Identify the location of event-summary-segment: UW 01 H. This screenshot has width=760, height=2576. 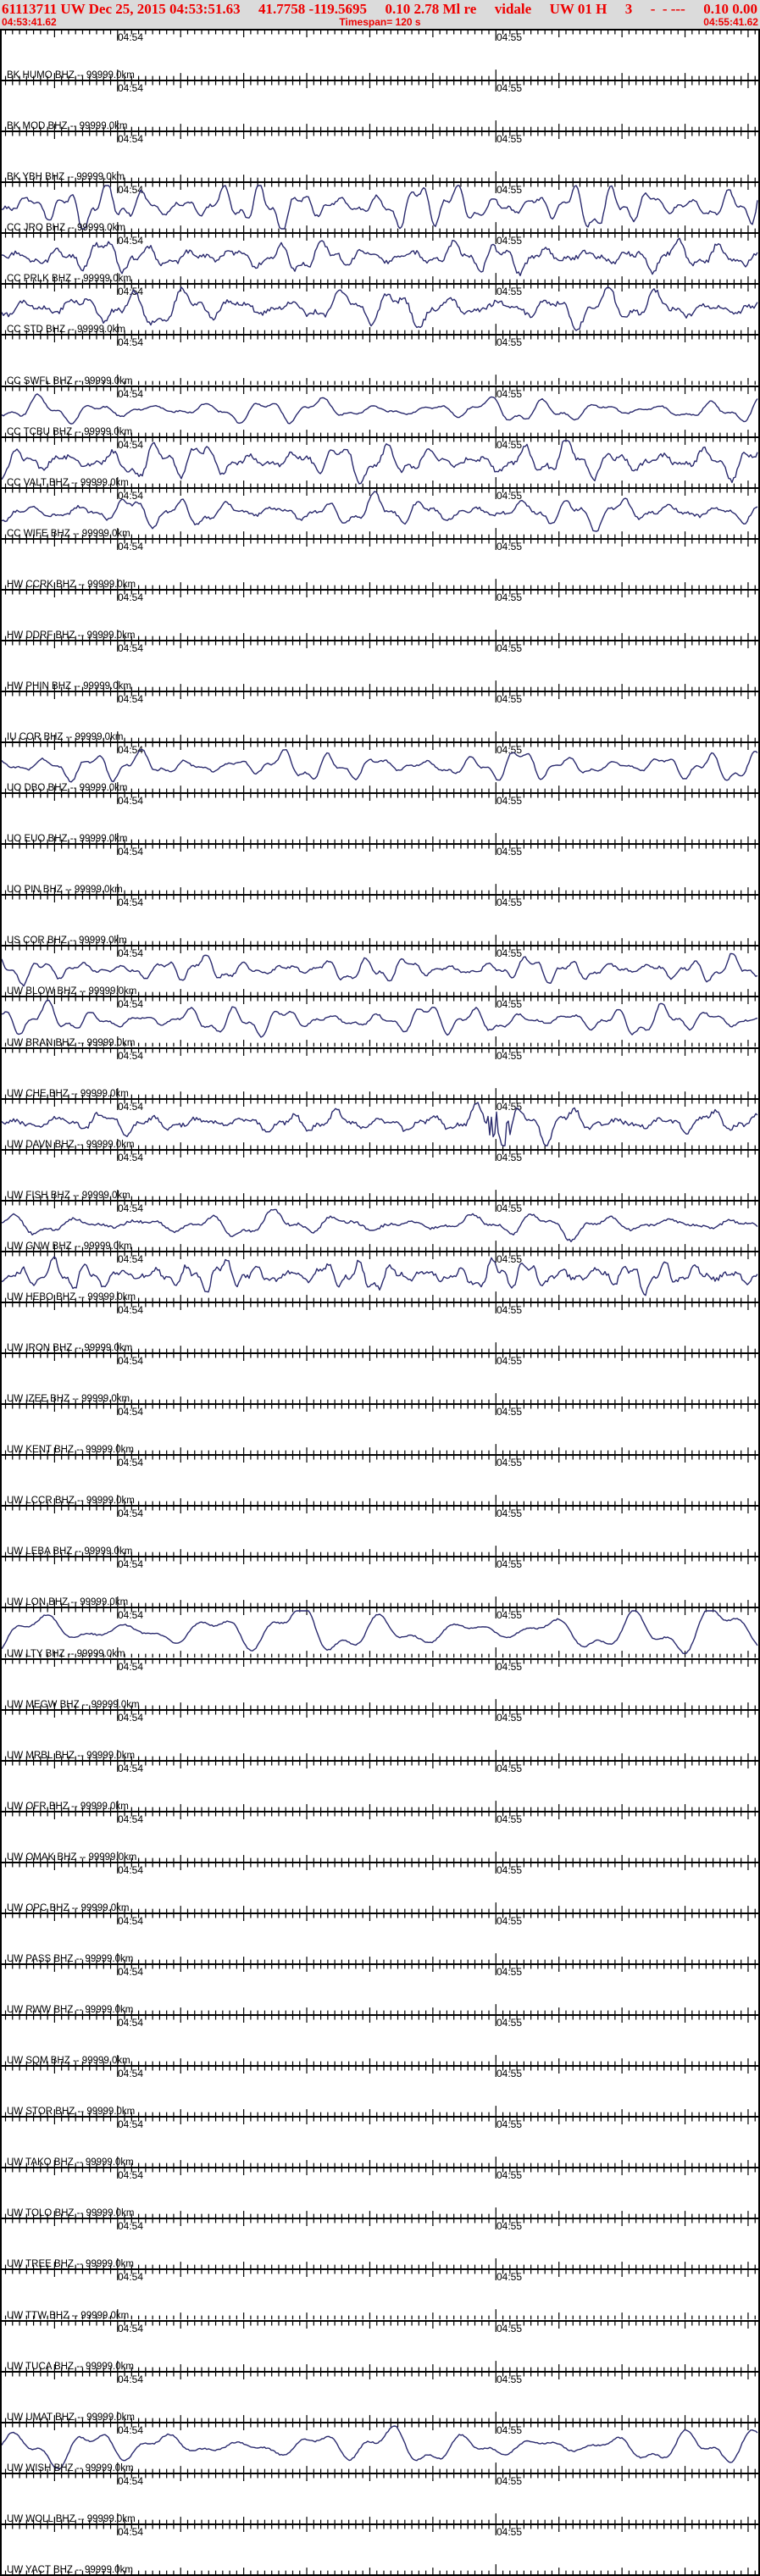
(578, 9).